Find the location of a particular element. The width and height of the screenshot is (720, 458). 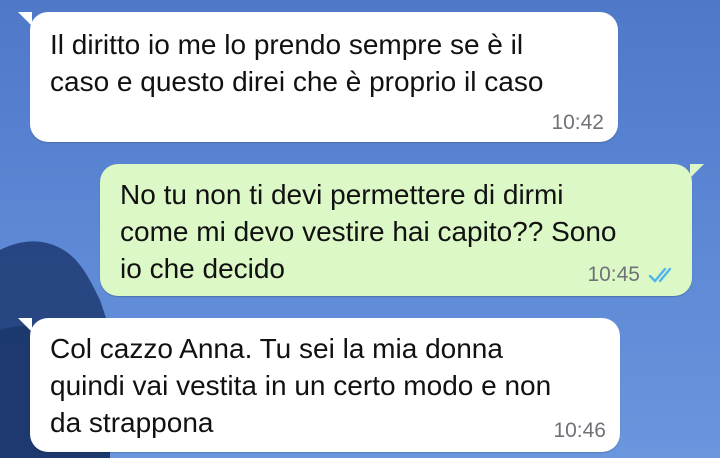

message-meta: 10:46 is located at coordinates (579, 431).